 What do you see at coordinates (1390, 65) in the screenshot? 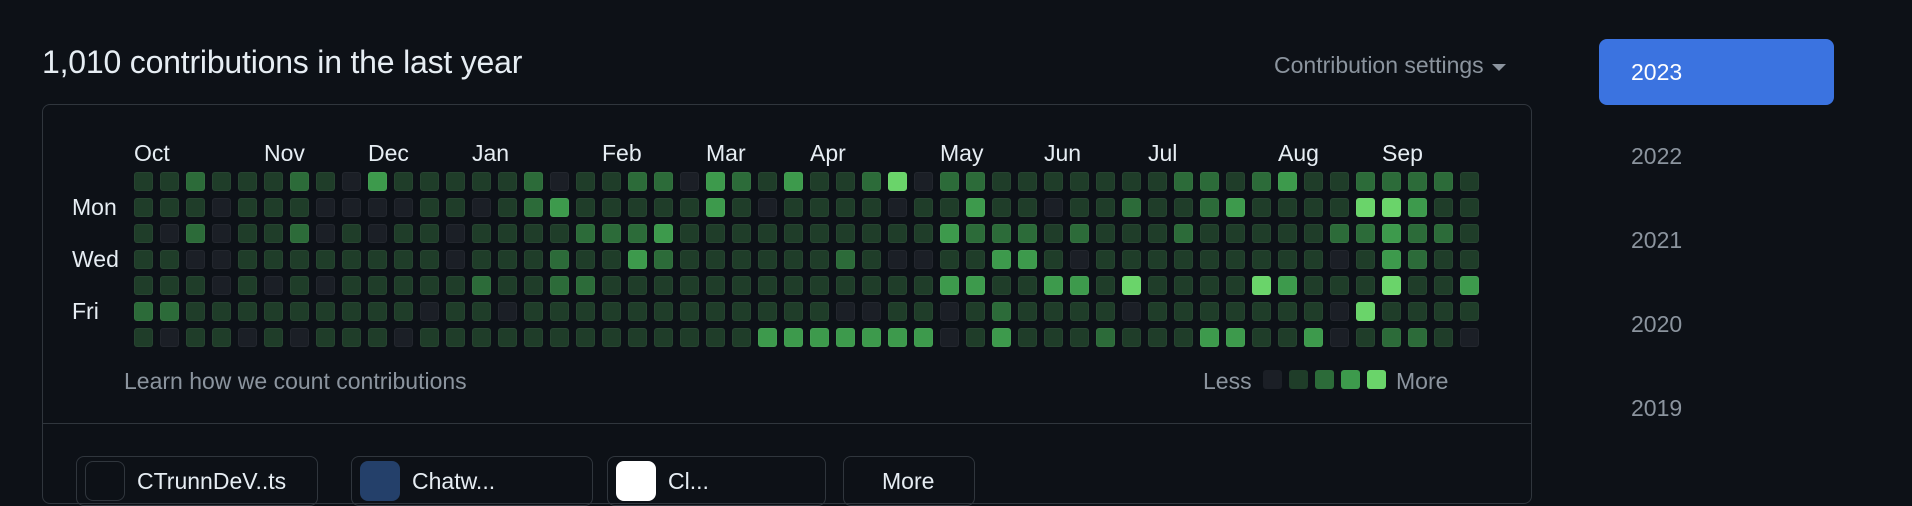
I see `contribution-settings-button: Contribution settings` at bounding box center [1390, 65].